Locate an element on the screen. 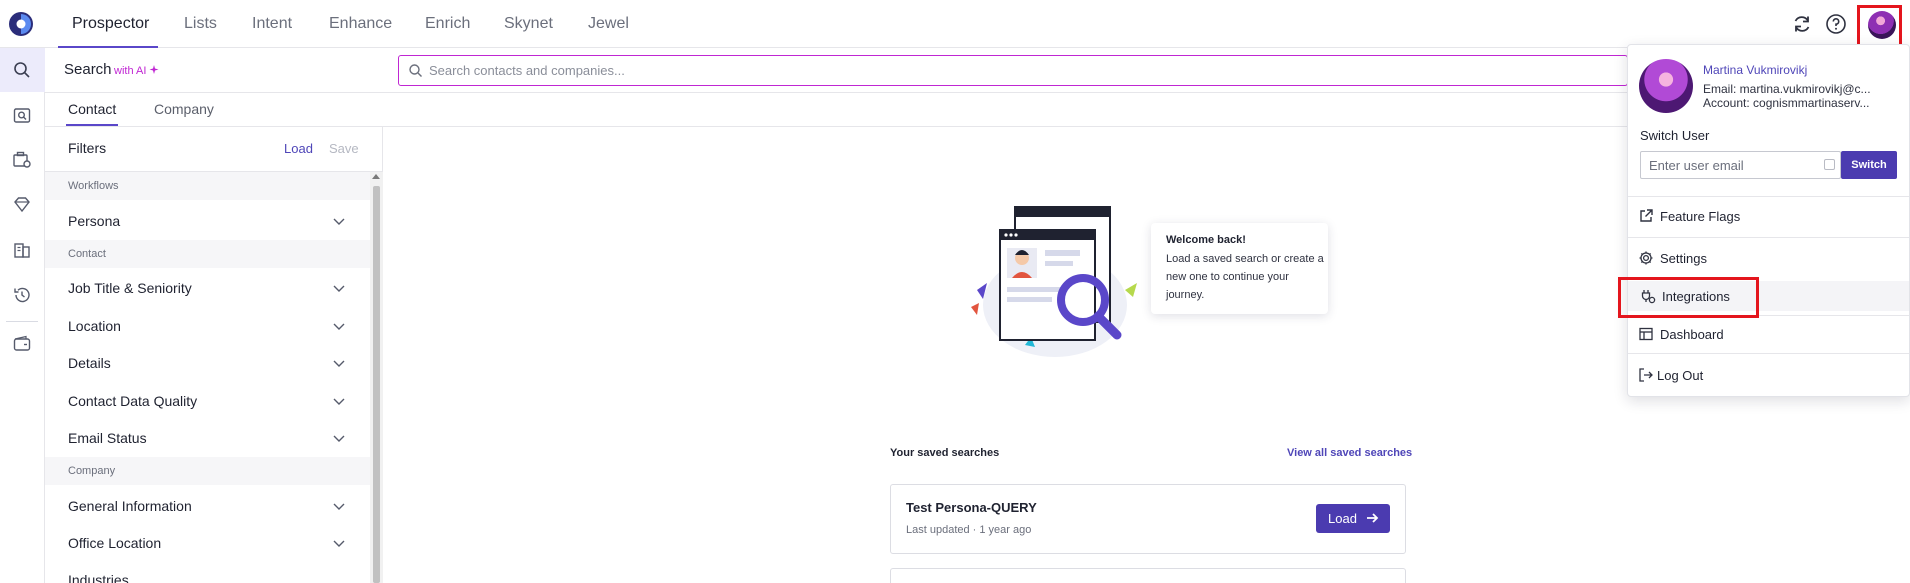  tab-company: Company is located at coordinates (184, 109).